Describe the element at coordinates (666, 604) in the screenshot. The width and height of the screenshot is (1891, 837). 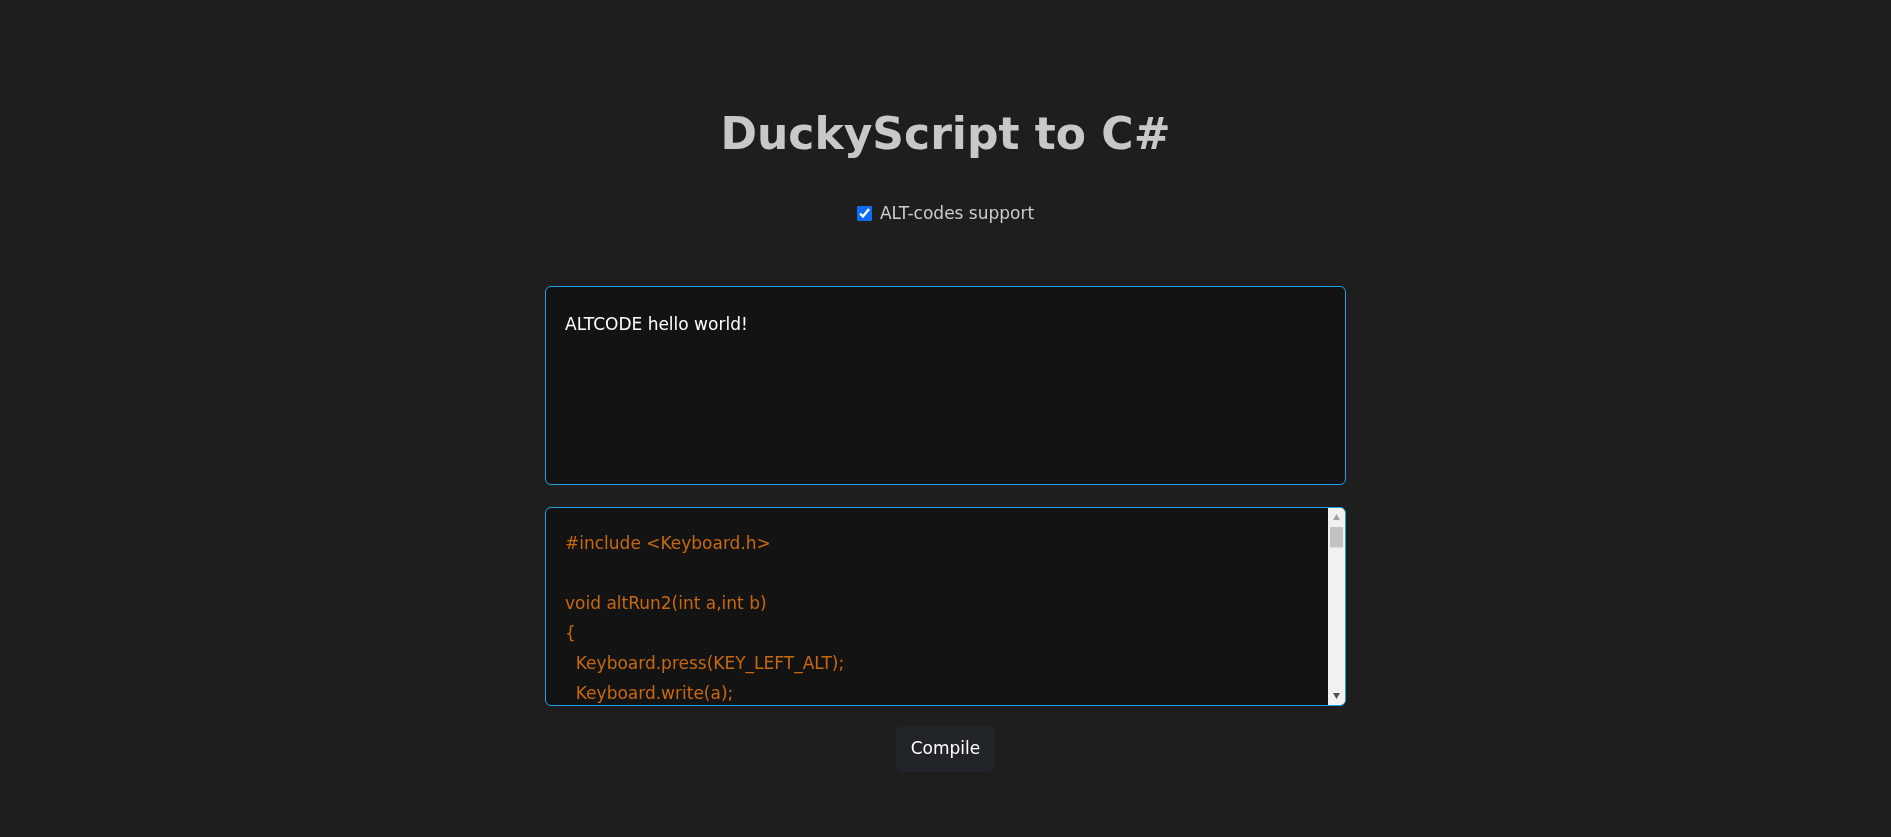
I see `code-line: void altRun2(int a,int b)` at that location.